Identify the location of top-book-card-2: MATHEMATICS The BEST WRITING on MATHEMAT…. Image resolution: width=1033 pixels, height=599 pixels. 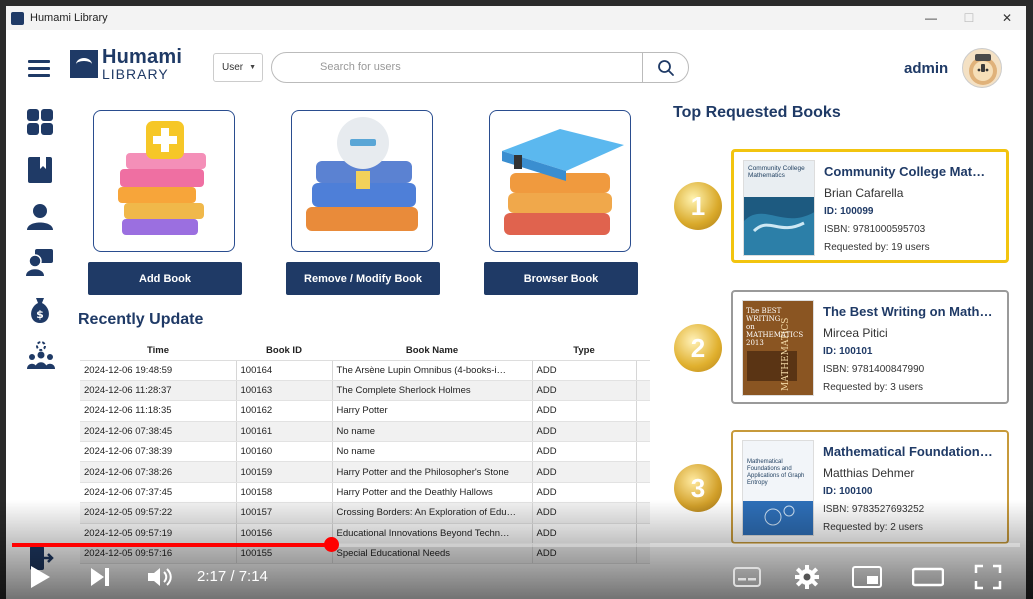
(870, 347).